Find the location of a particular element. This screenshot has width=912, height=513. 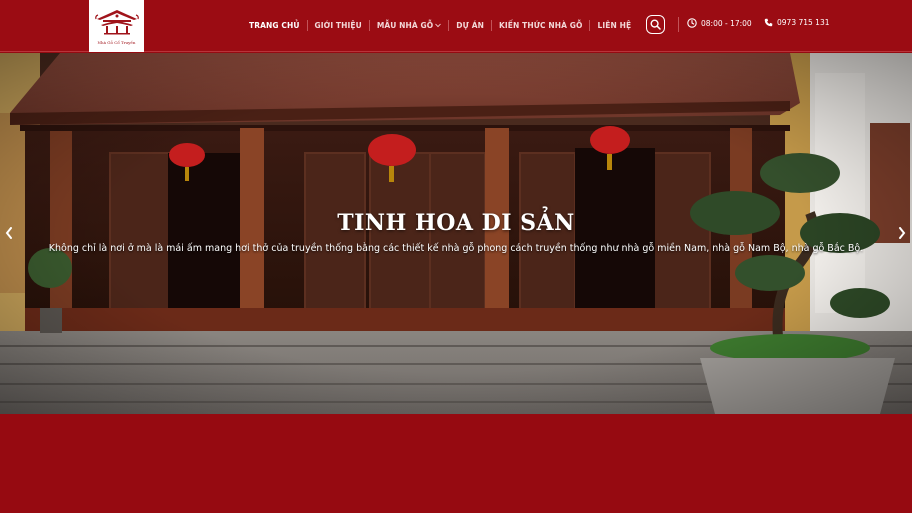

nav-item-knowledge: KIẾN THỨC NHÀ GỖ is located at coordinates (541, 25).